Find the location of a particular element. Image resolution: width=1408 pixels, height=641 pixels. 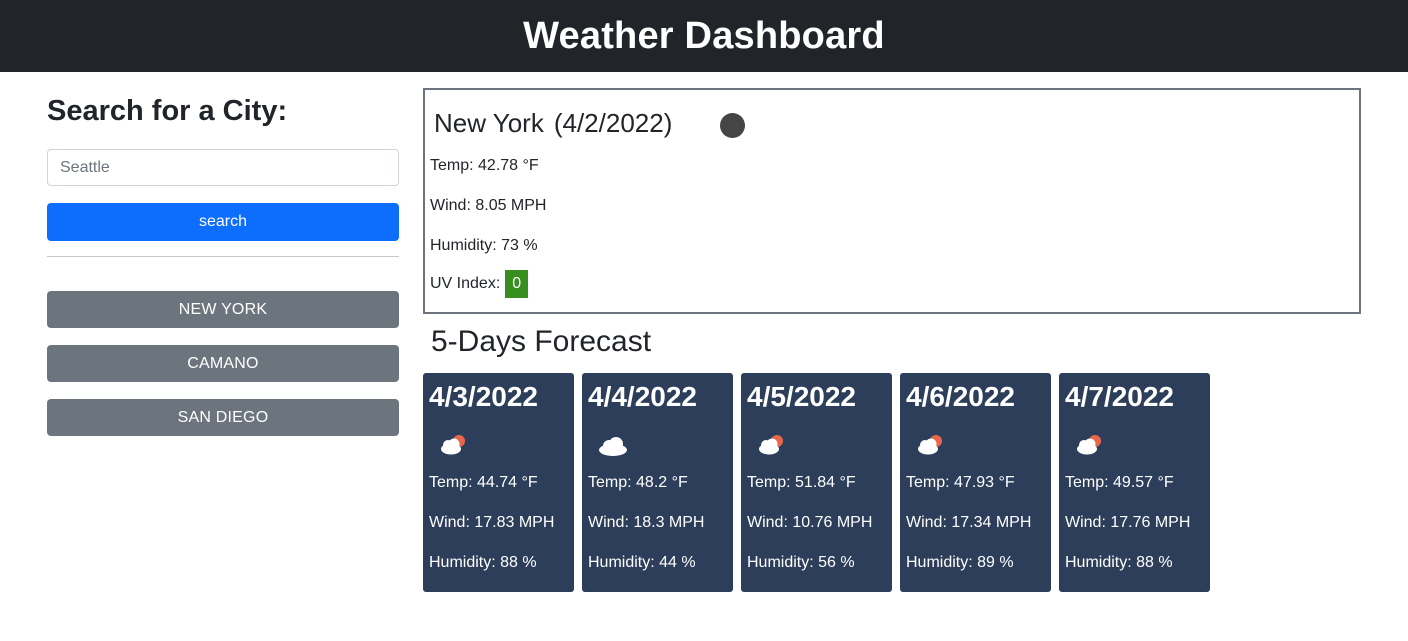

history-button-san-diego: SAN DIEGO is located at coordinates (223, 417).